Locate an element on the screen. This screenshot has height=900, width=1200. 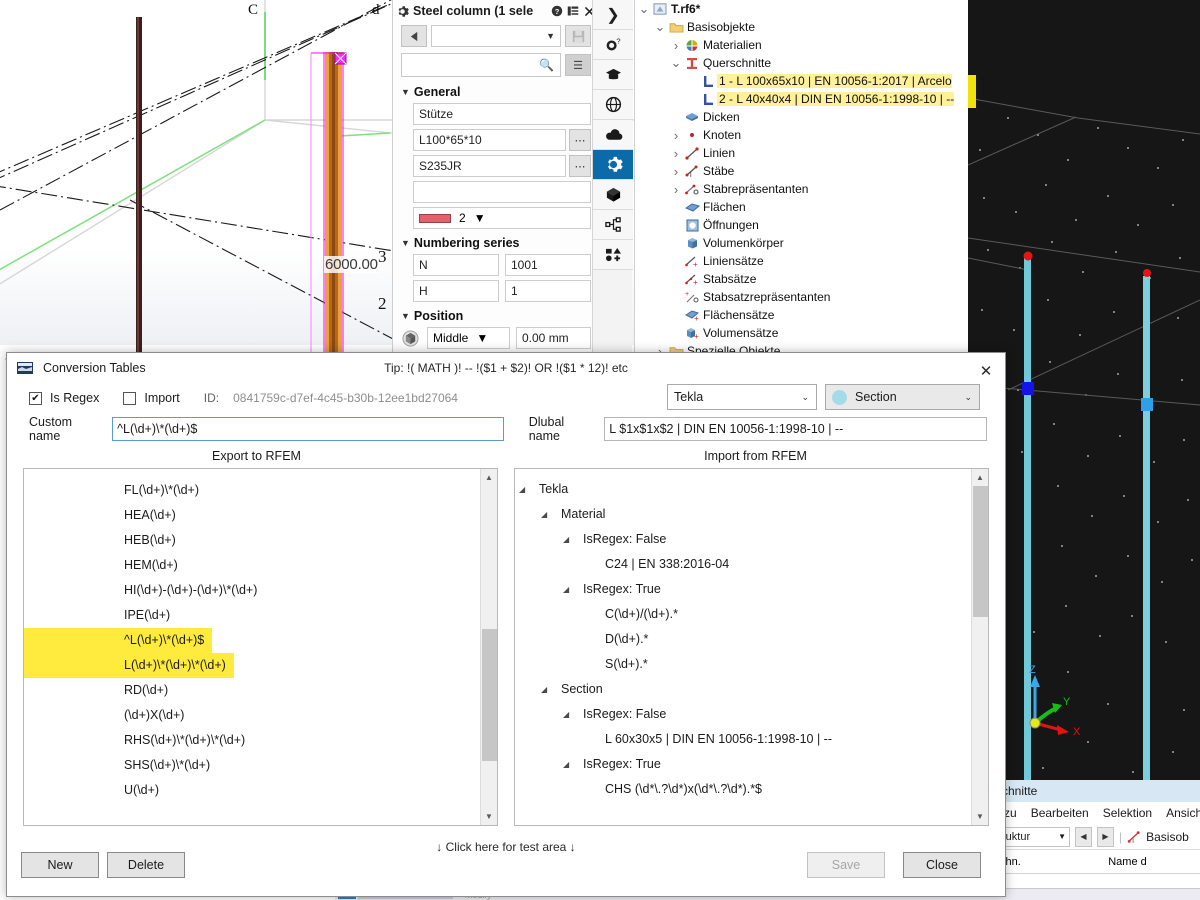
toolbar-label: Basisob is located at coordinates (1167, 837).